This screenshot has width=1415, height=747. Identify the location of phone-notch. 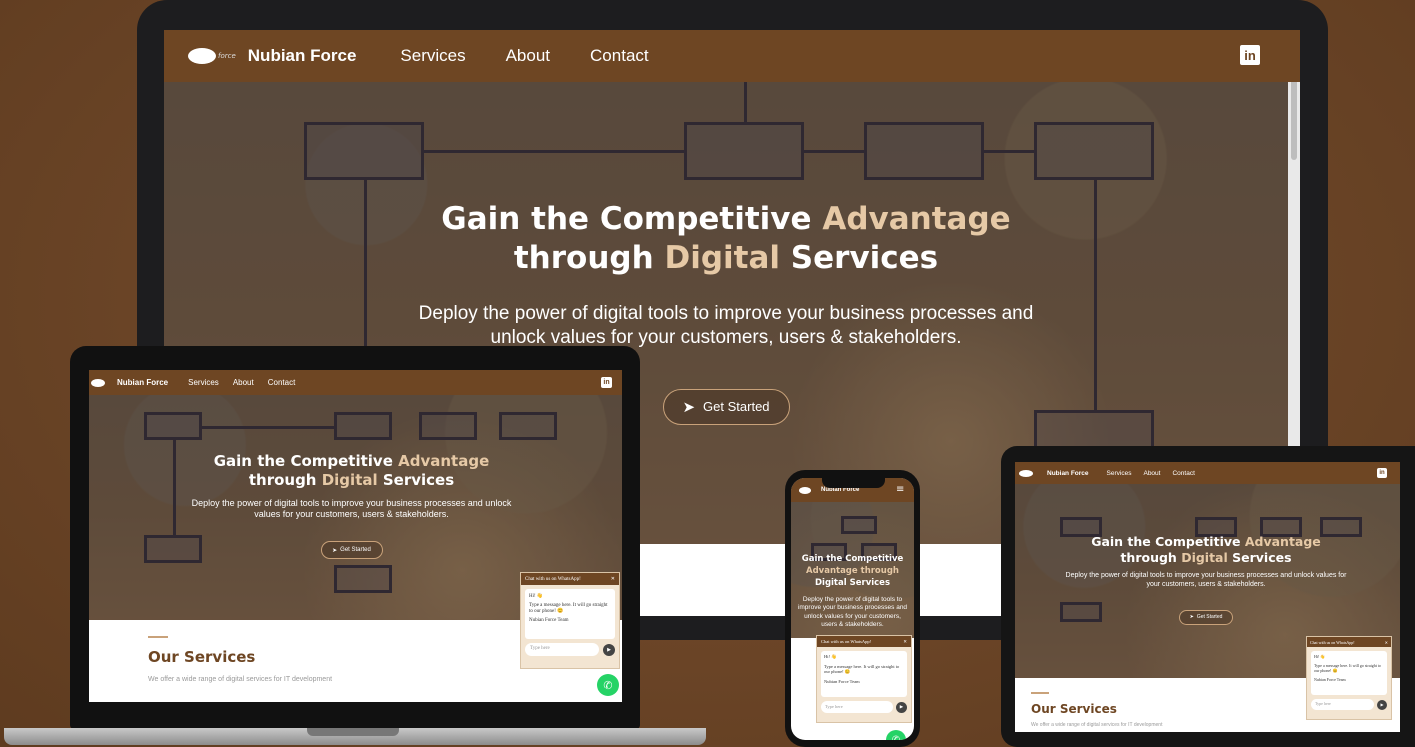
(853, 483).